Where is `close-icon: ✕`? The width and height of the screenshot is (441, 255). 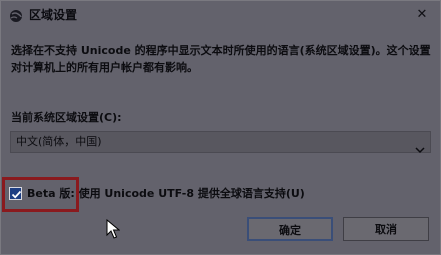
close-icon: ✕ is located at coordinates (422, 15).